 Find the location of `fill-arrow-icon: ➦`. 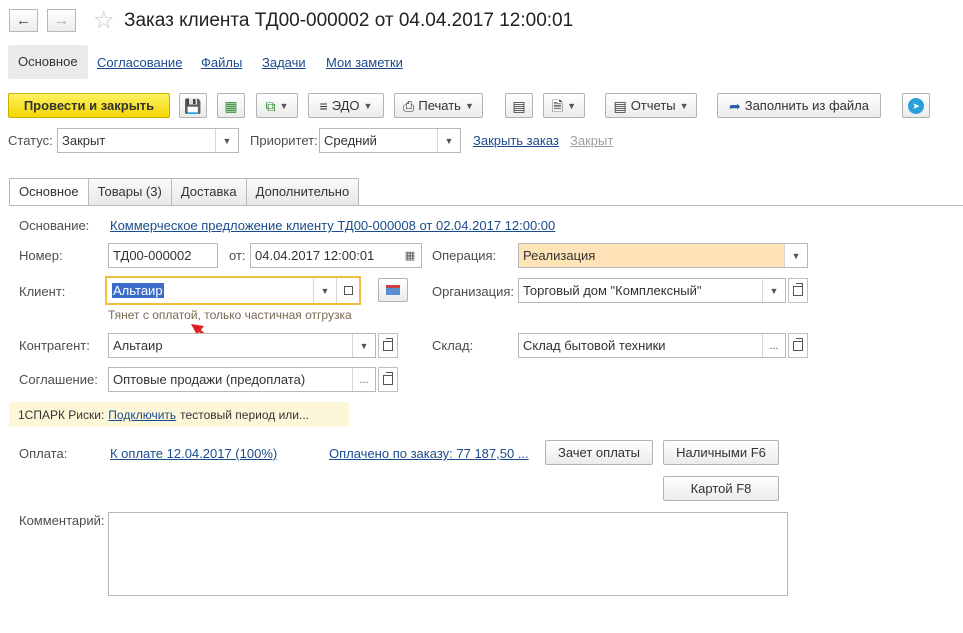

fill-arrow-icon: ➦ is located at coordinates (734, 105).